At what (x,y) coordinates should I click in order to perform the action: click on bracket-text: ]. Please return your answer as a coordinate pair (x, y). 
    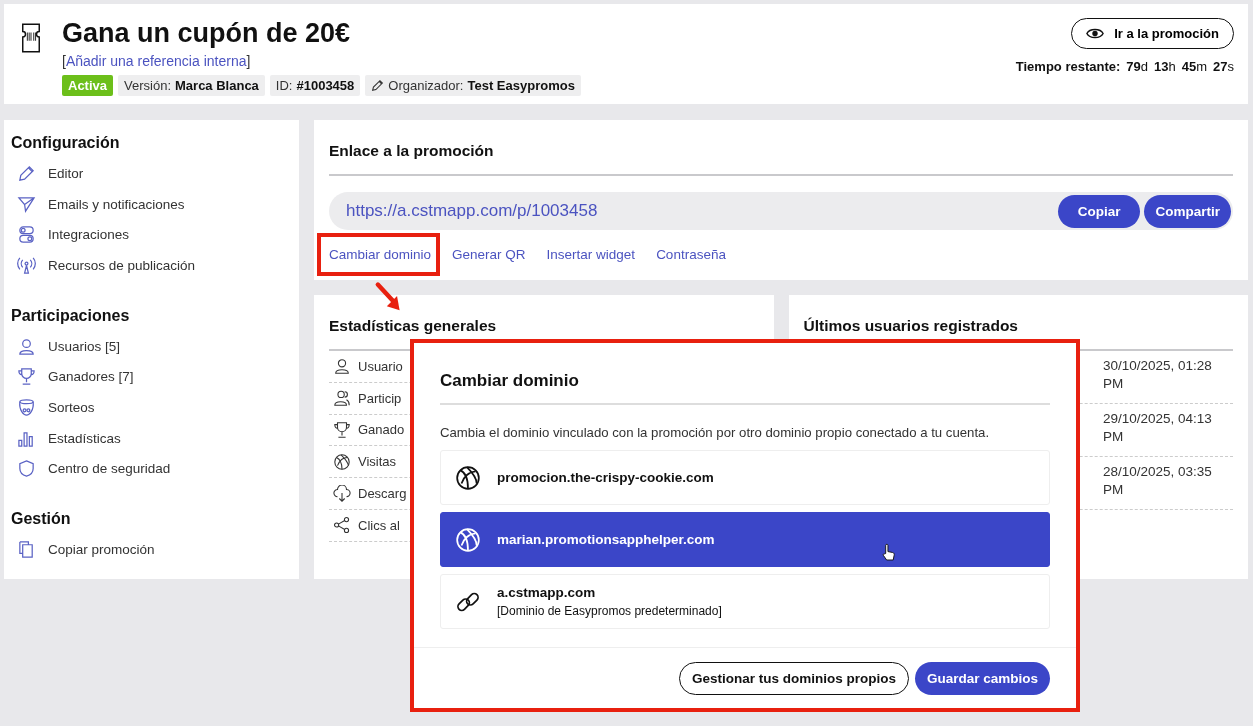
    Looking at the image, I should click on (248, 61).